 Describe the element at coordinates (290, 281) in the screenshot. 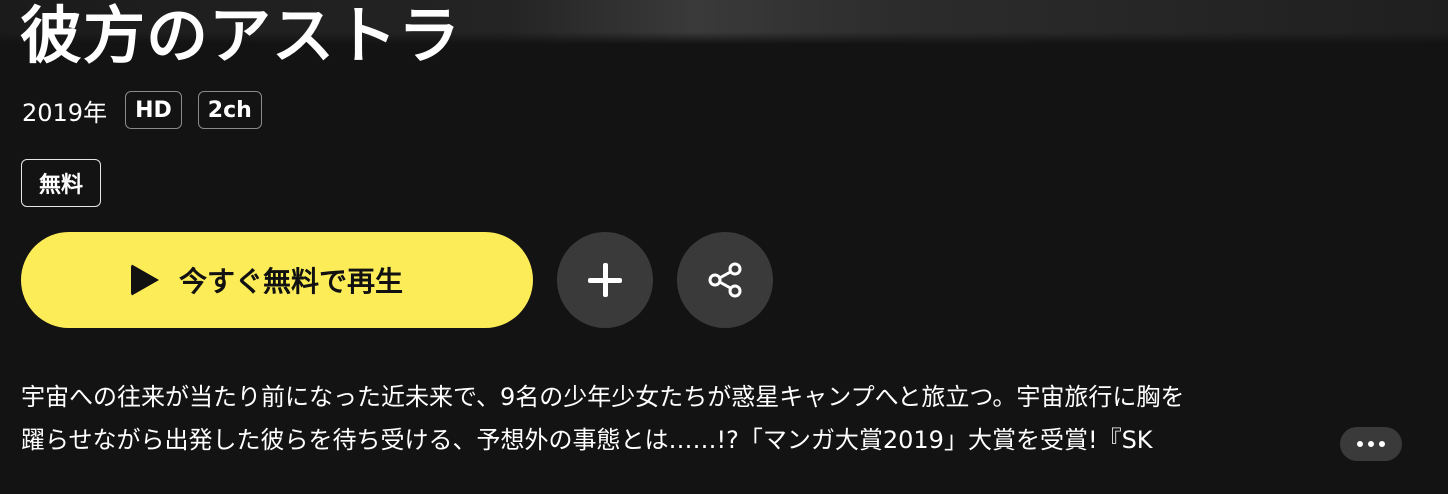

I see `play-label: 今すぐ無料で再生` at that location.